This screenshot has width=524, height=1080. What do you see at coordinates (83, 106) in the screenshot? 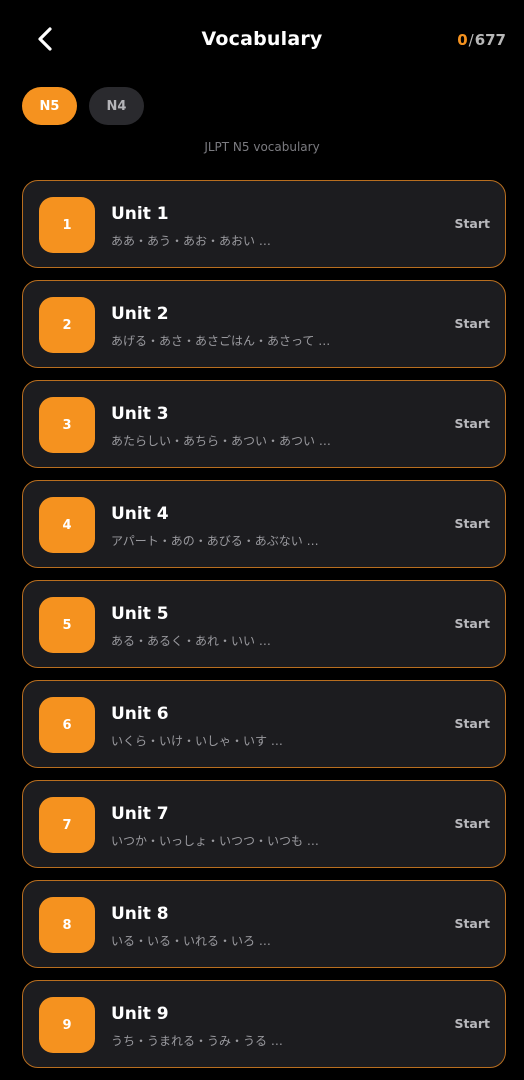
I see `level-selector: N5 N4` at bounding box center [83, 106].